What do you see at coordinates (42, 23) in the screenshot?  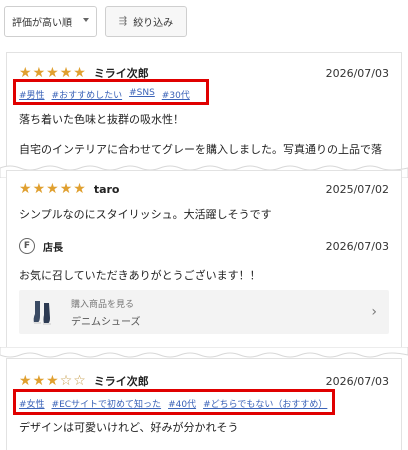 I see `sort-value: 評価が高い順` at bounding box center [42, 23].